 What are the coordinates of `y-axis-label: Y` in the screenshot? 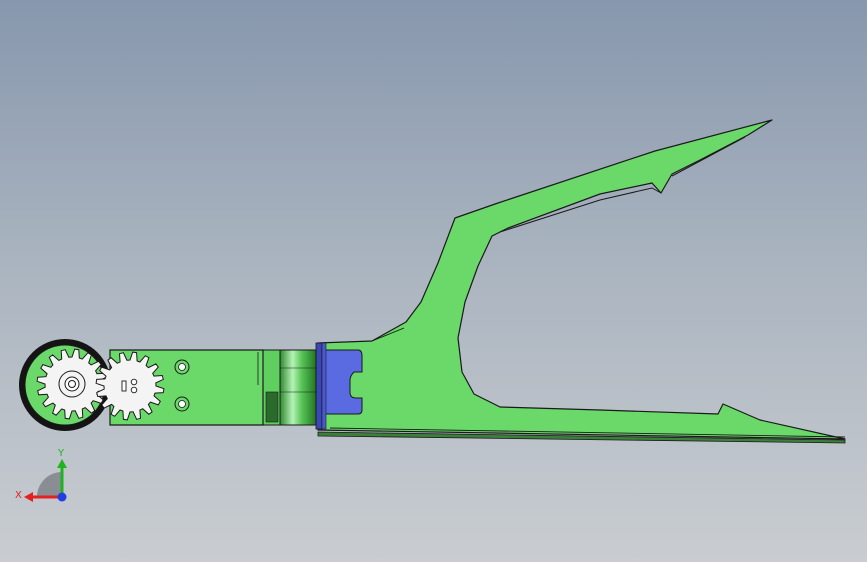 It's located at (61, 453).